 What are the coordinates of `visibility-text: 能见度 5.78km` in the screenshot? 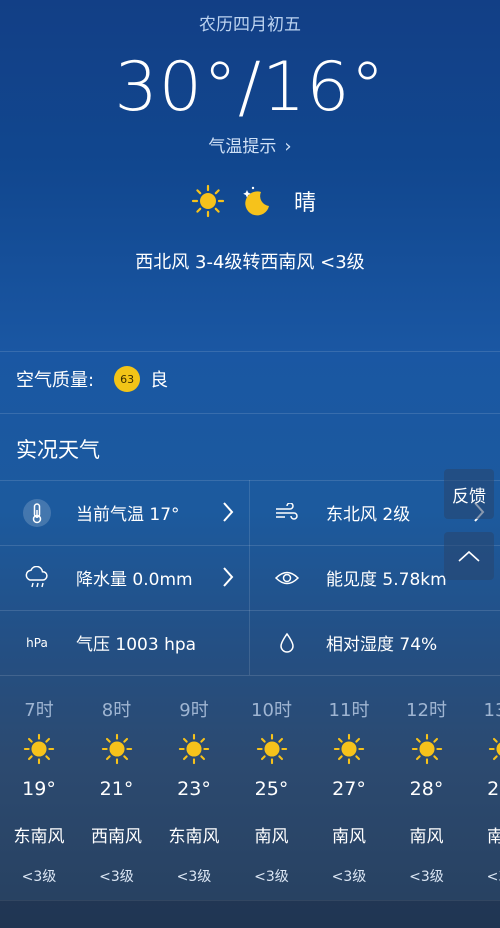 It's located at (386, 580).